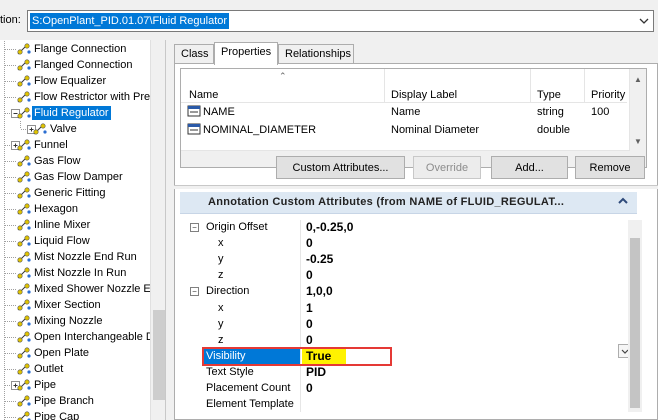  What do you see at coordinates (75, 177) in the screenshot?
I see `tree-item: Gas Flow Damper` at bounding box center [75, 177].